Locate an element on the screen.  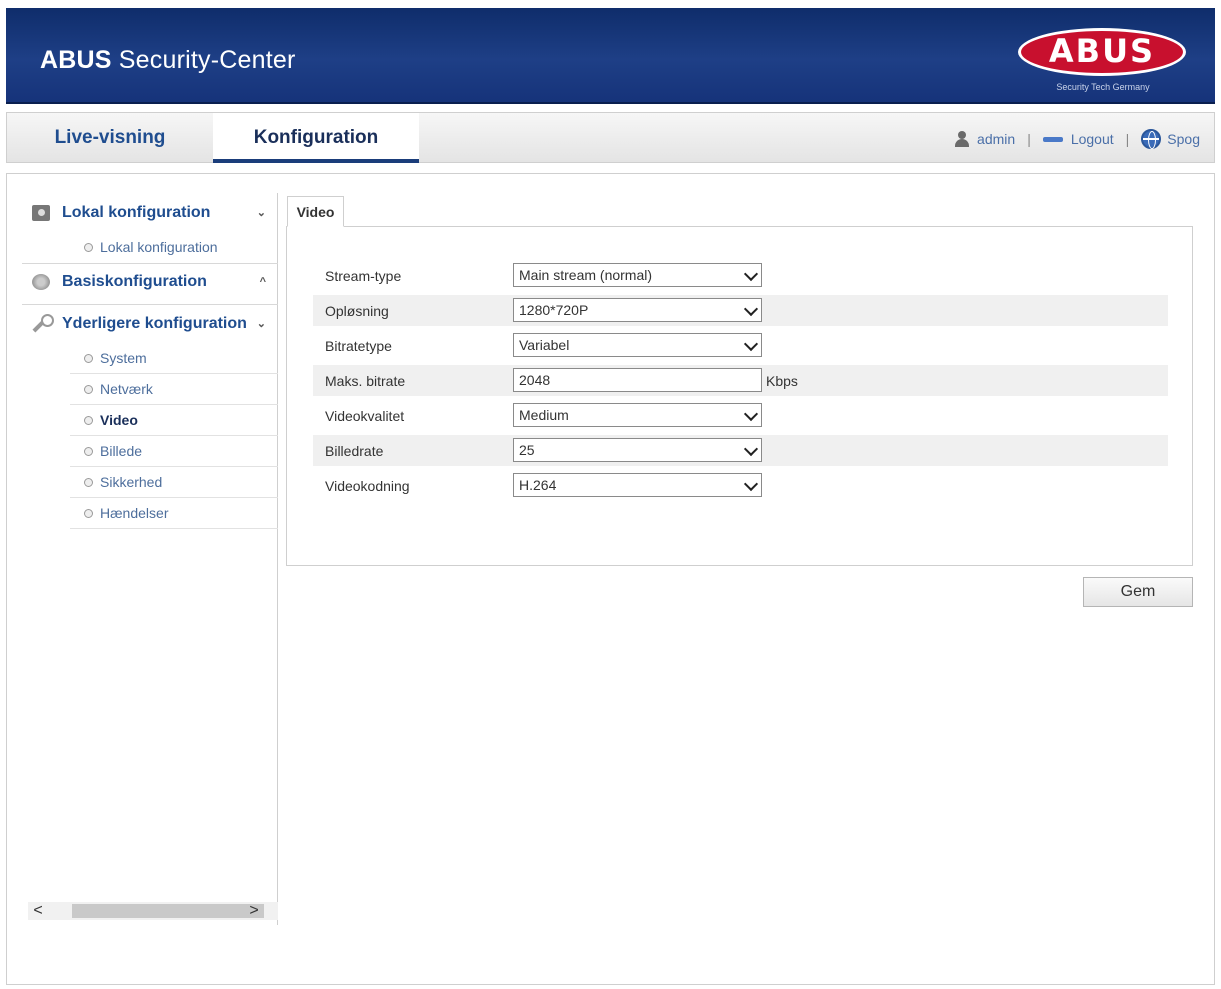
select-value: Main stream (normal) is located at coordinates (586, 275).